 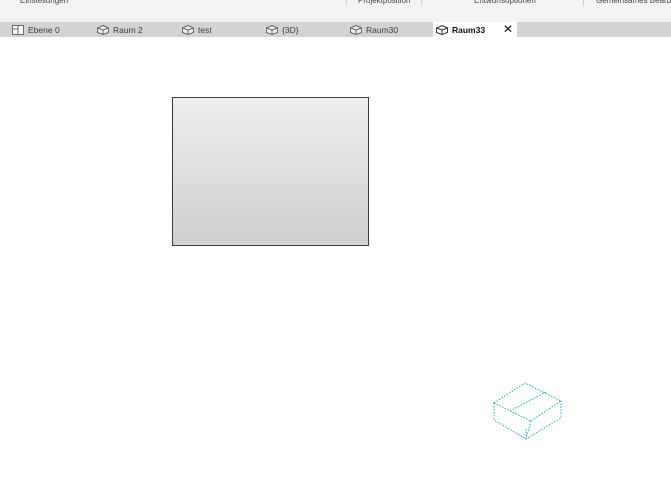 What do you see at coordinates (44, 4) in the screenshot?
I see `ribbon-group-label: Einstellungen` at bounding box center [44, 4].